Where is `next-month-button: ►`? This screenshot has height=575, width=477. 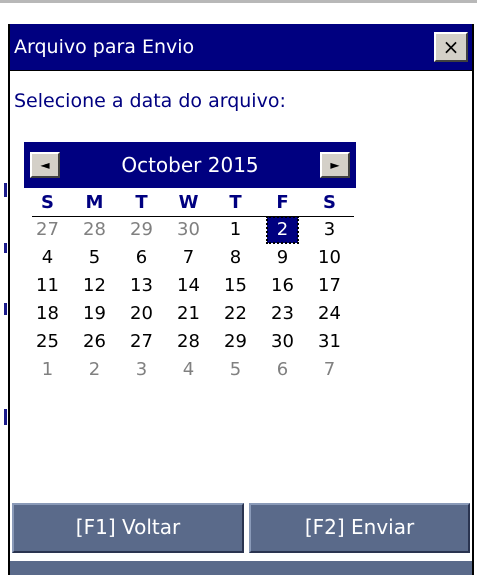
next-month-button: ► is located at coordinates (335, 165).